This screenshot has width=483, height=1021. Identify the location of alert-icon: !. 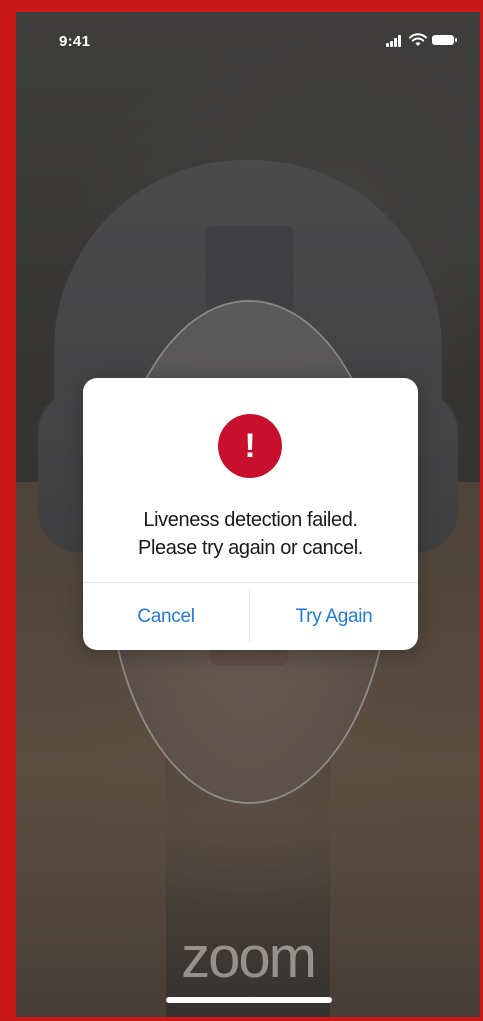
(250, 446).